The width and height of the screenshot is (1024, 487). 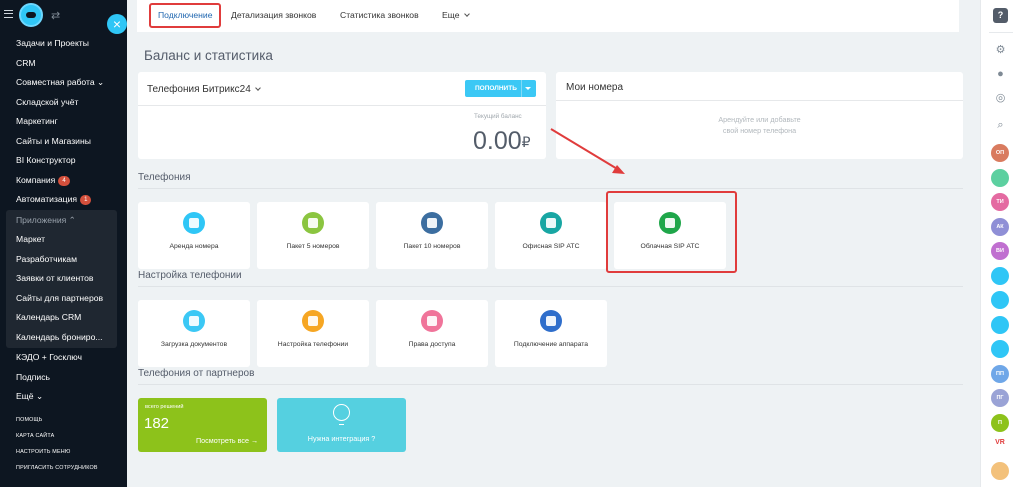 What do you see at coordinates (47, 199) in the screenshot?
I see `sidebar-item-label: Автоматизация` at bounding box center [47, 199].